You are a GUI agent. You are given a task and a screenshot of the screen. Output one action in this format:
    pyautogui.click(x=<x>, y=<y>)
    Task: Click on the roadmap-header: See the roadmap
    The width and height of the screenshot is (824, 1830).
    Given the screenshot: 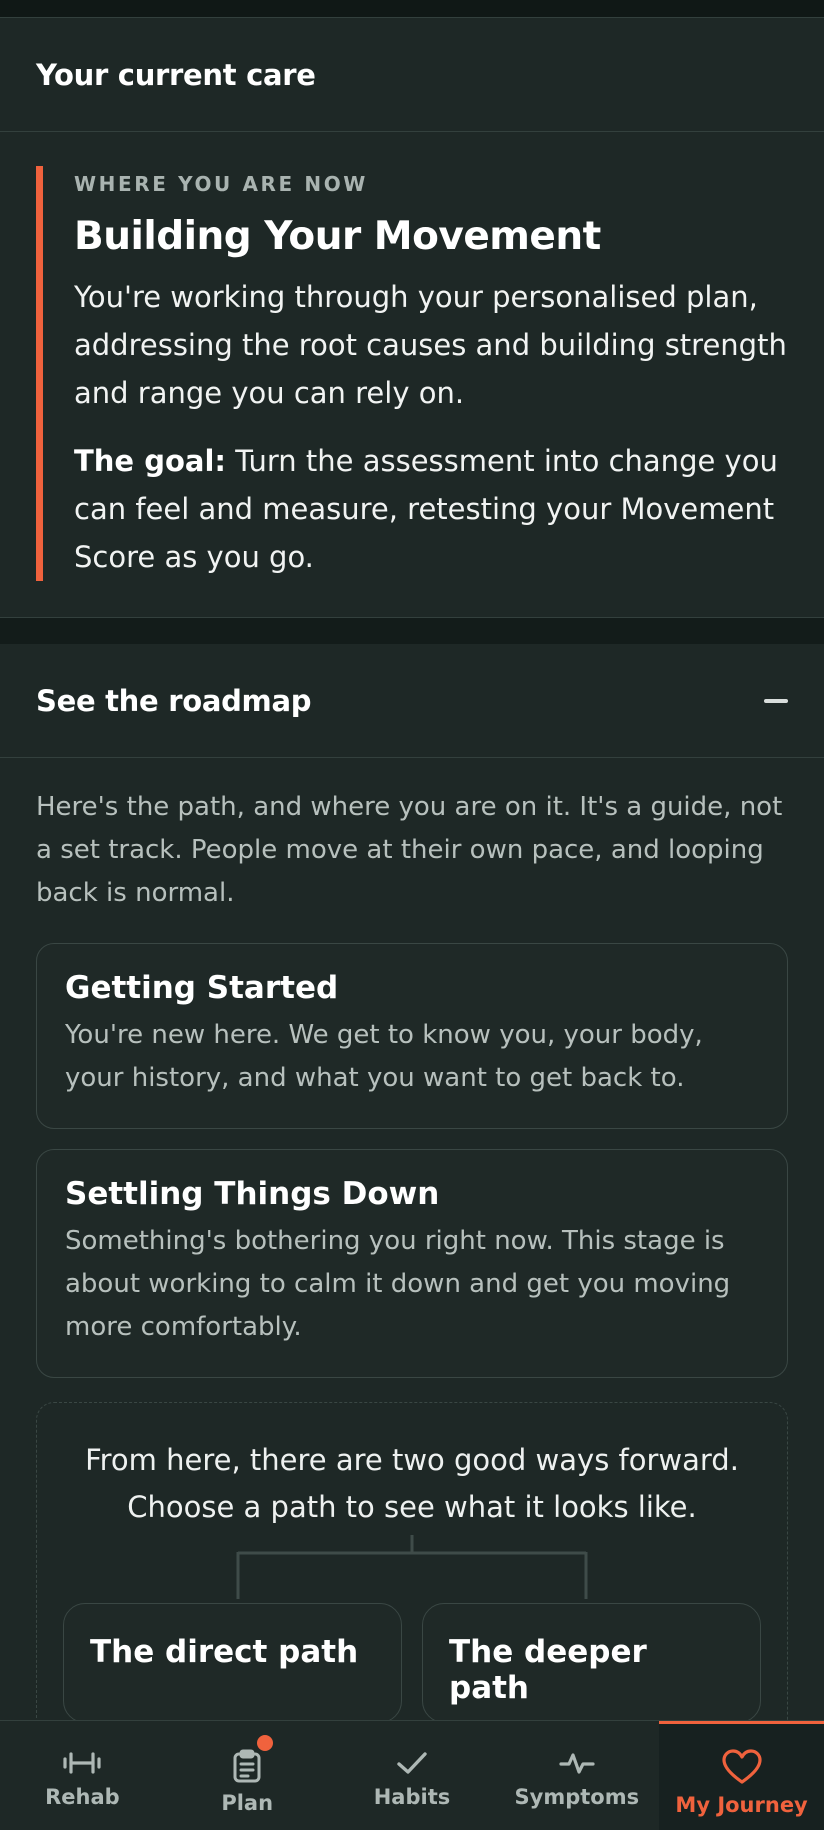 What is the action you would take?
    pyautogui.click(x=412, y=701)
    